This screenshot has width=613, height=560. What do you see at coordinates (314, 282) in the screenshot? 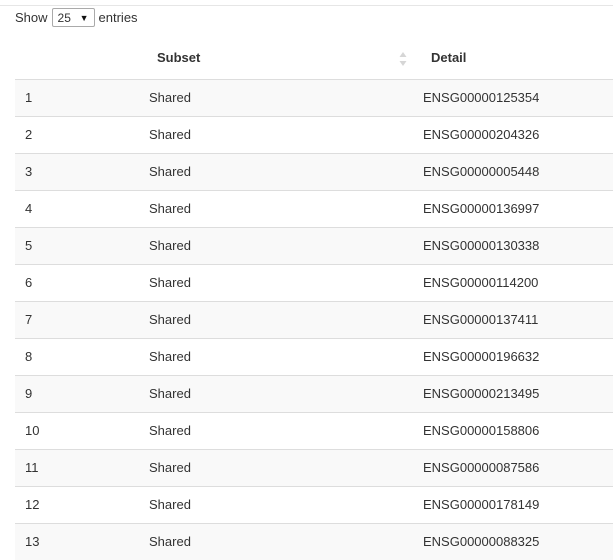
I see `table-row: 6 Shared ENSG00000114200` at bounding box center [314, 282].